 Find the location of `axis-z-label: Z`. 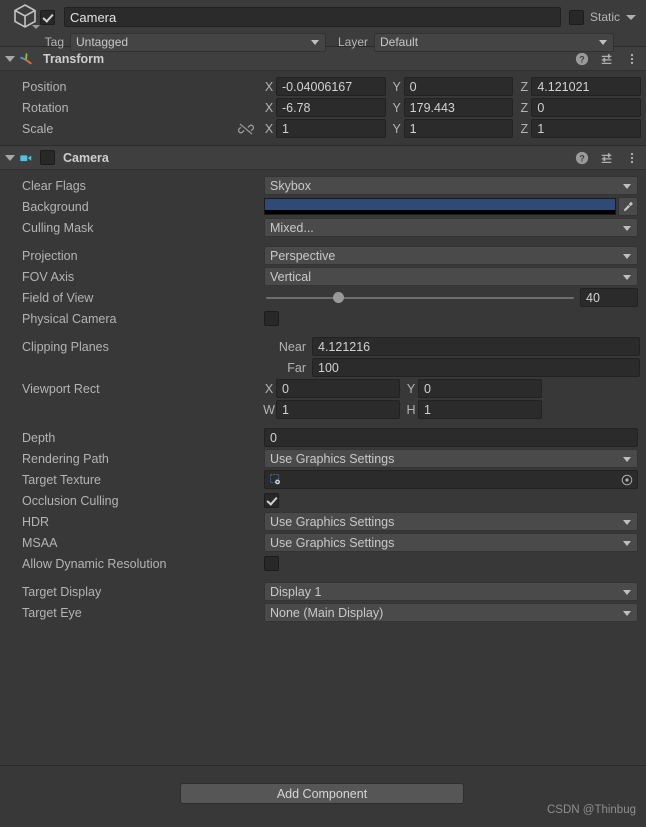

axis-z-label: Z is located at coordinates (524, 128).